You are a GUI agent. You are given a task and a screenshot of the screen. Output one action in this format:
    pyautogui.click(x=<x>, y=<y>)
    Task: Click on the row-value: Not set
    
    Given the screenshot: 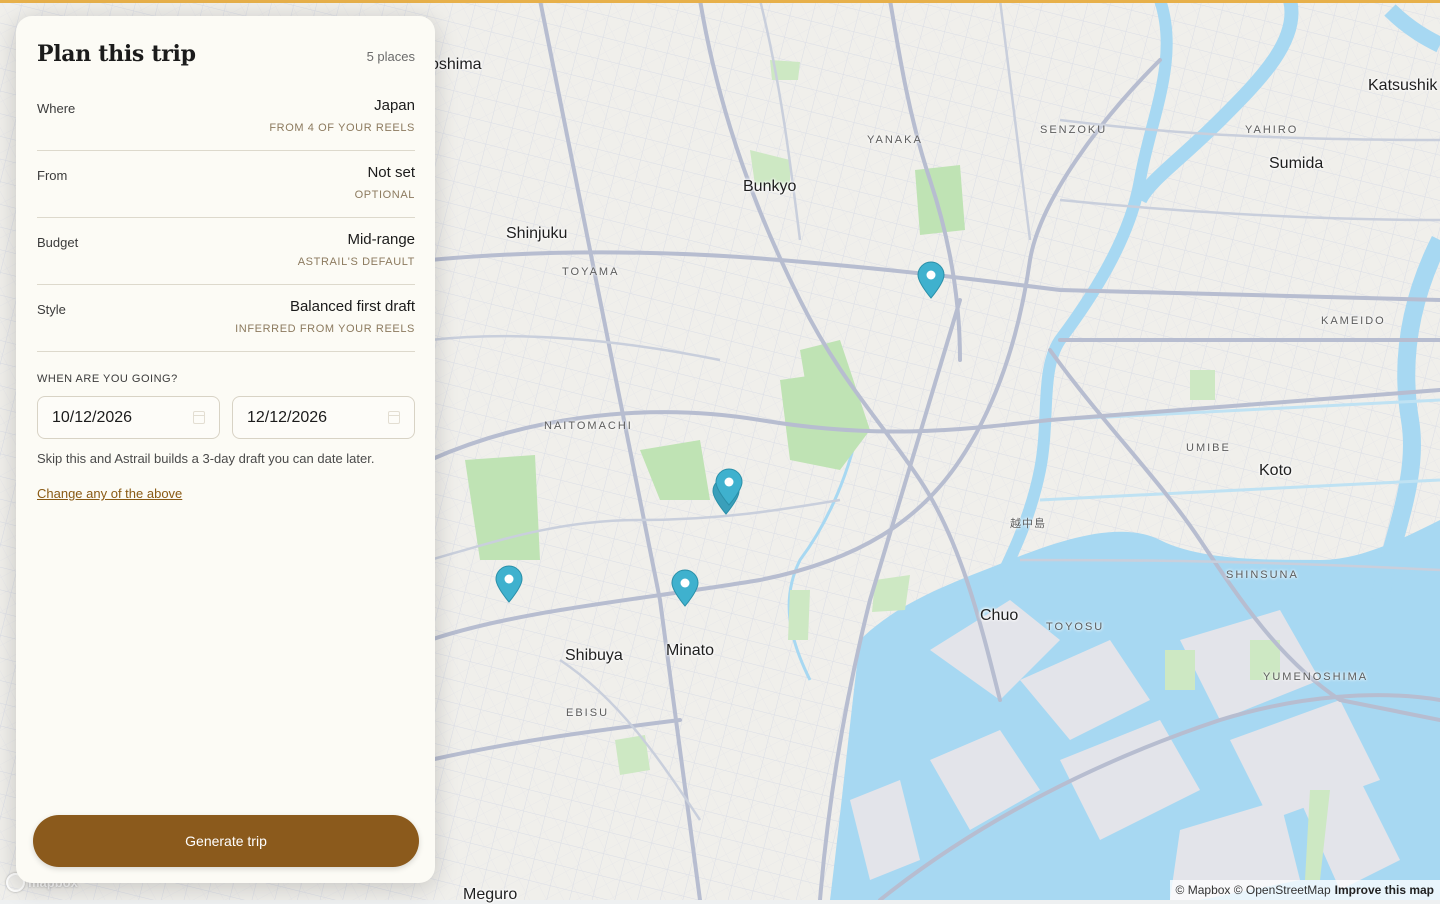 What is the action you would take?
    pyautogui.click(x=391, y=172)
    